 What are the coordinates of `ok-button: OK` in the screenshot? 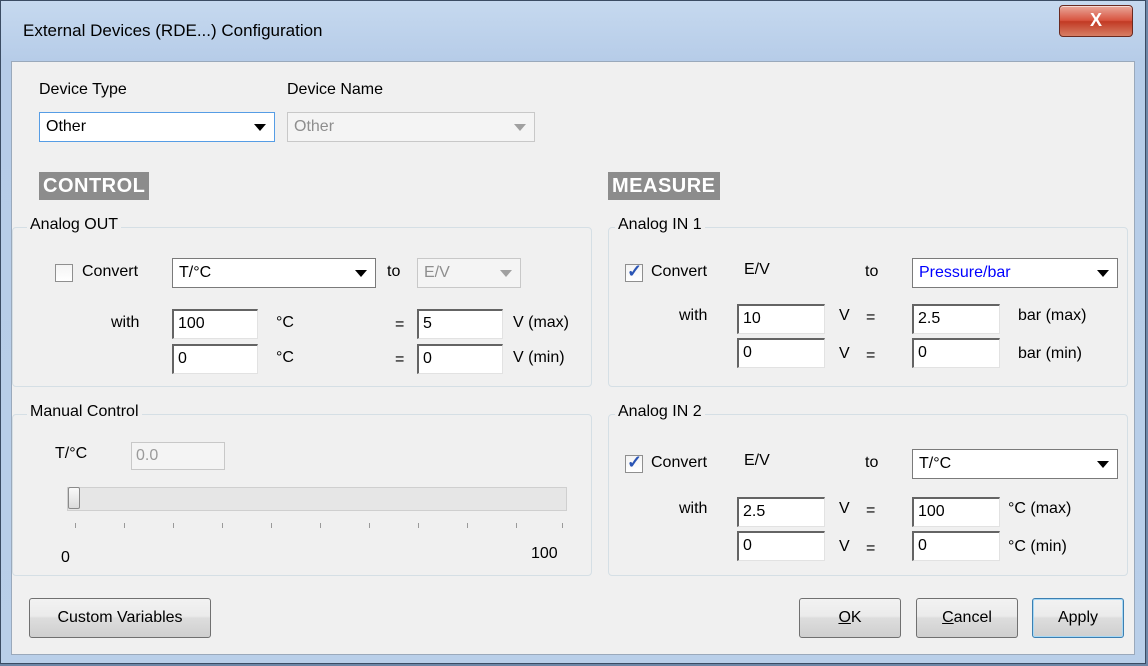 It's located at (850, 618).